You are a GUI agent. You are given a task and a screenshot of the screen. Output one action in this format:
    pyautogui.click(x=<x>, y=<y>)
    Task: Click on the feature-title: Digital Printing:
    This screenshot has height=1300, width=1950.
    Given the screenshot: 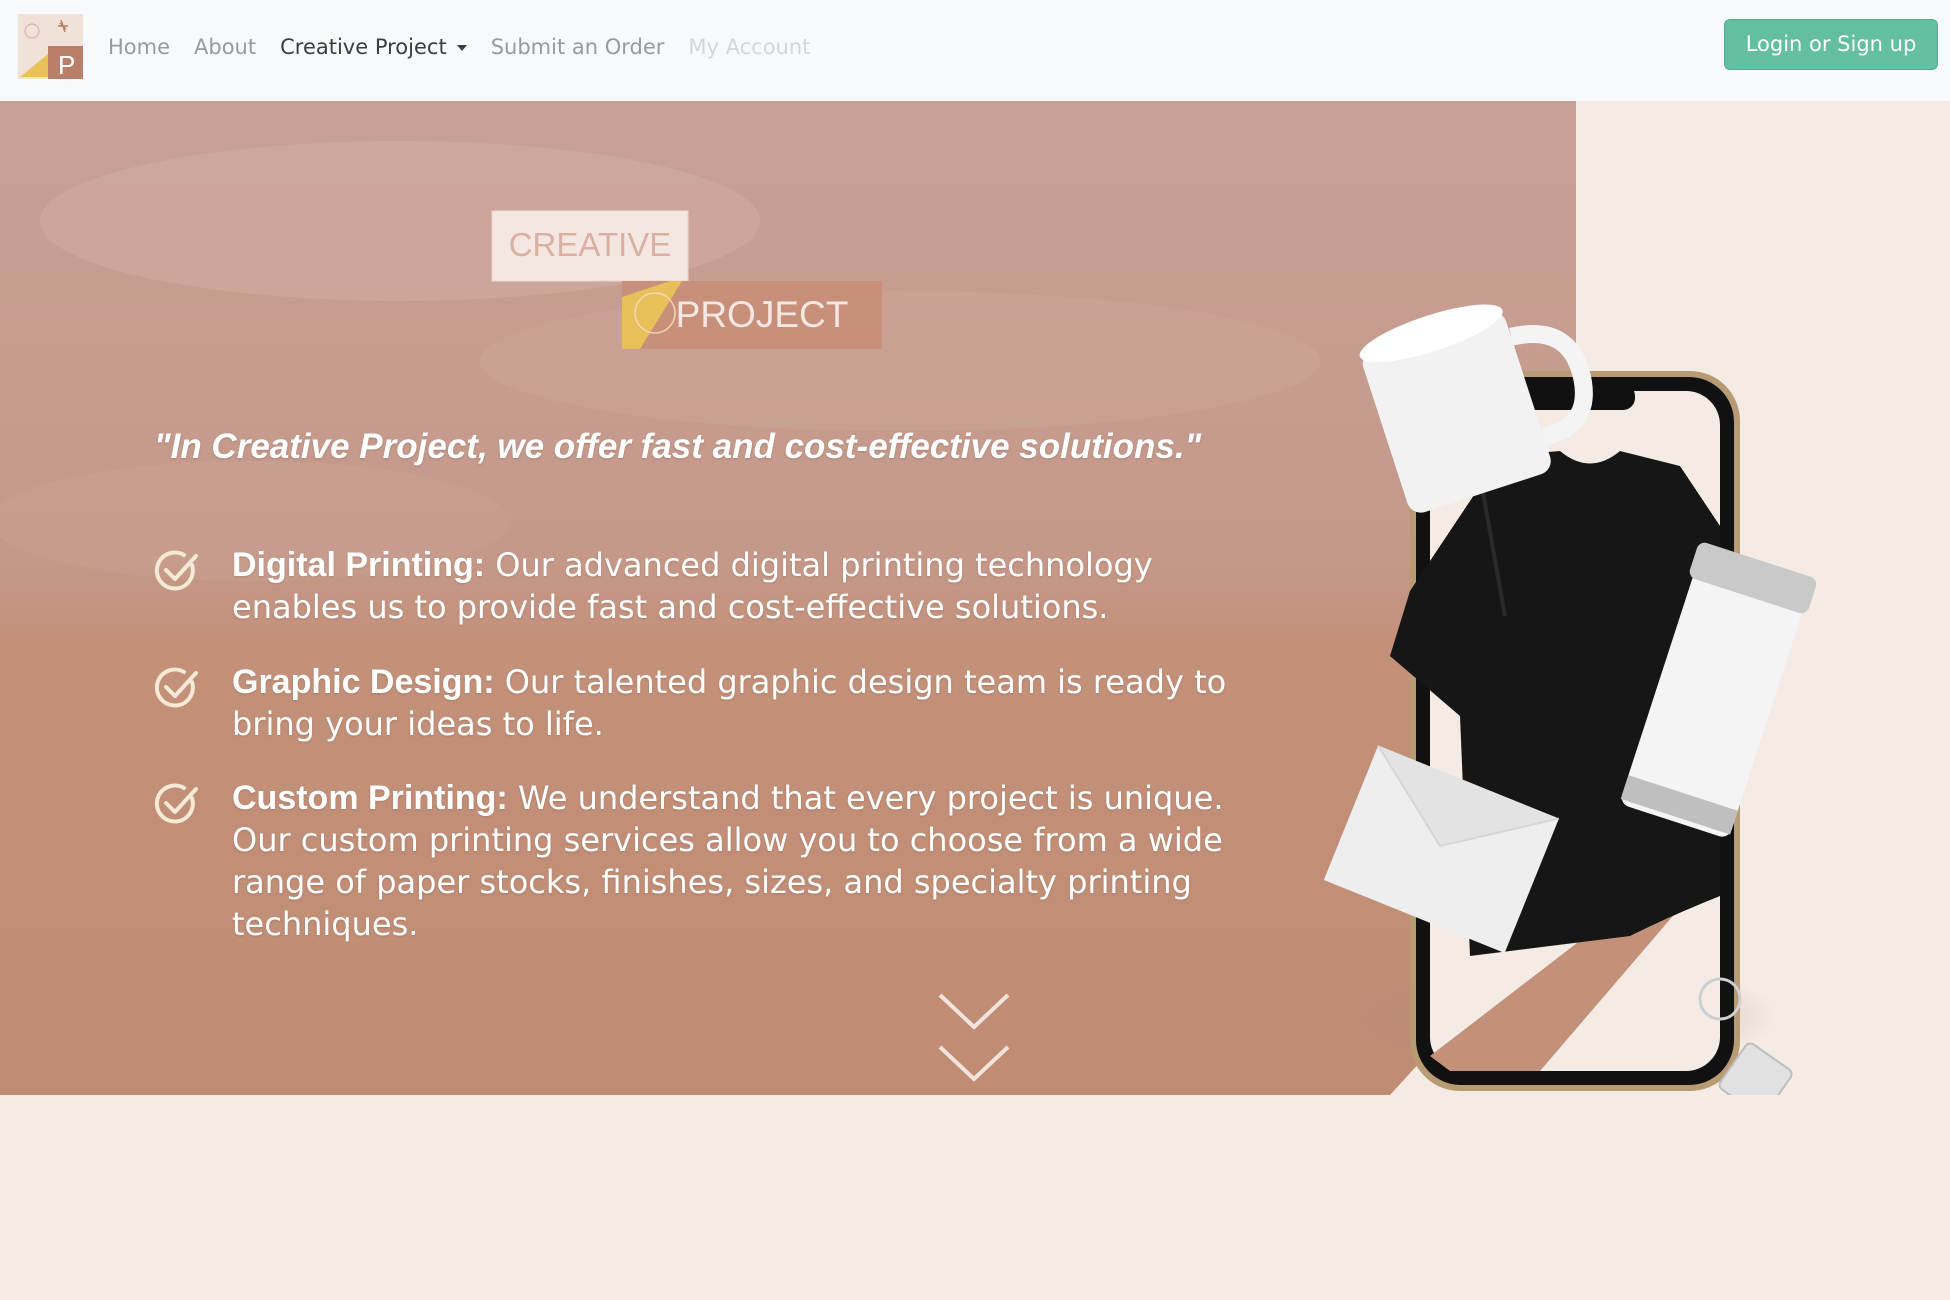 What is the action you would take?
    pyautogui.click(x=359, y=565)
    